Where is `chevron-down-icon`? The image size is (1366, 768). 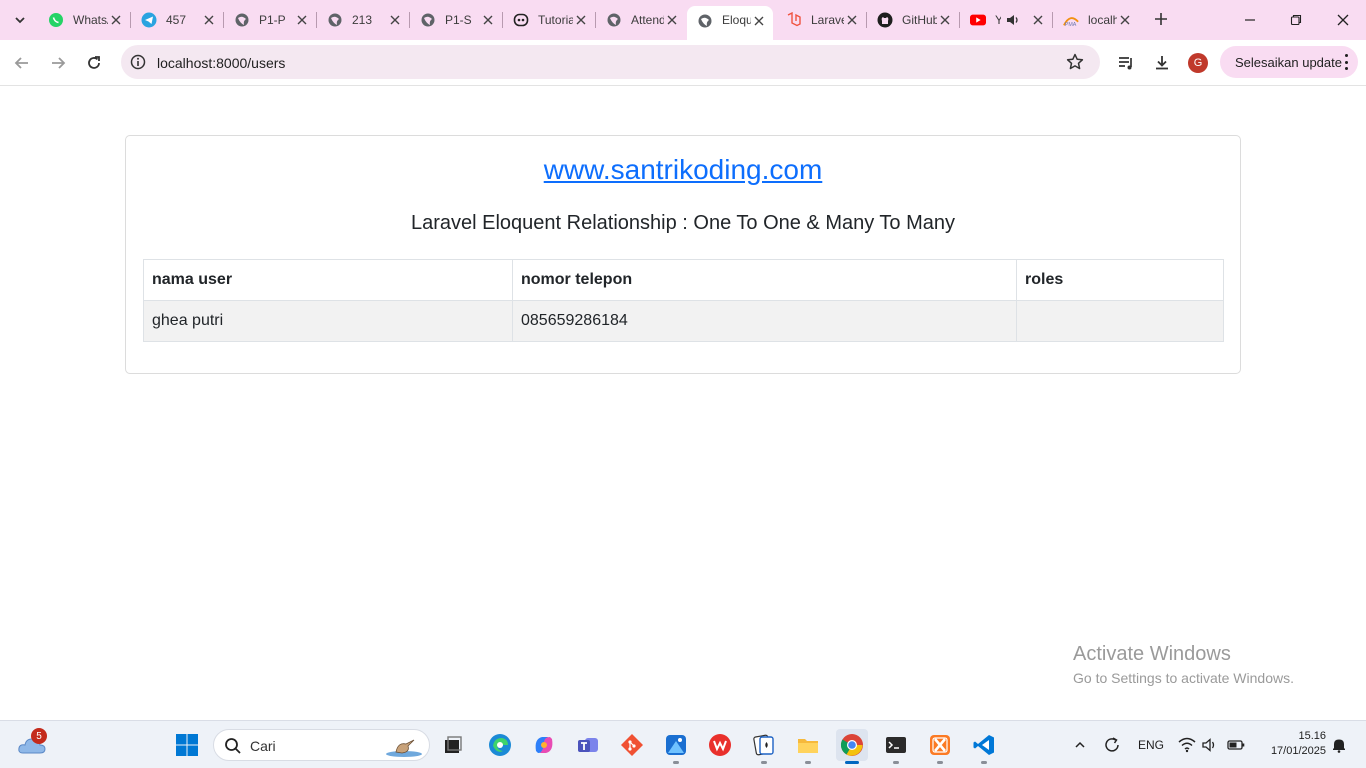 chevron-down-icon is located at coordinates (20, 20).